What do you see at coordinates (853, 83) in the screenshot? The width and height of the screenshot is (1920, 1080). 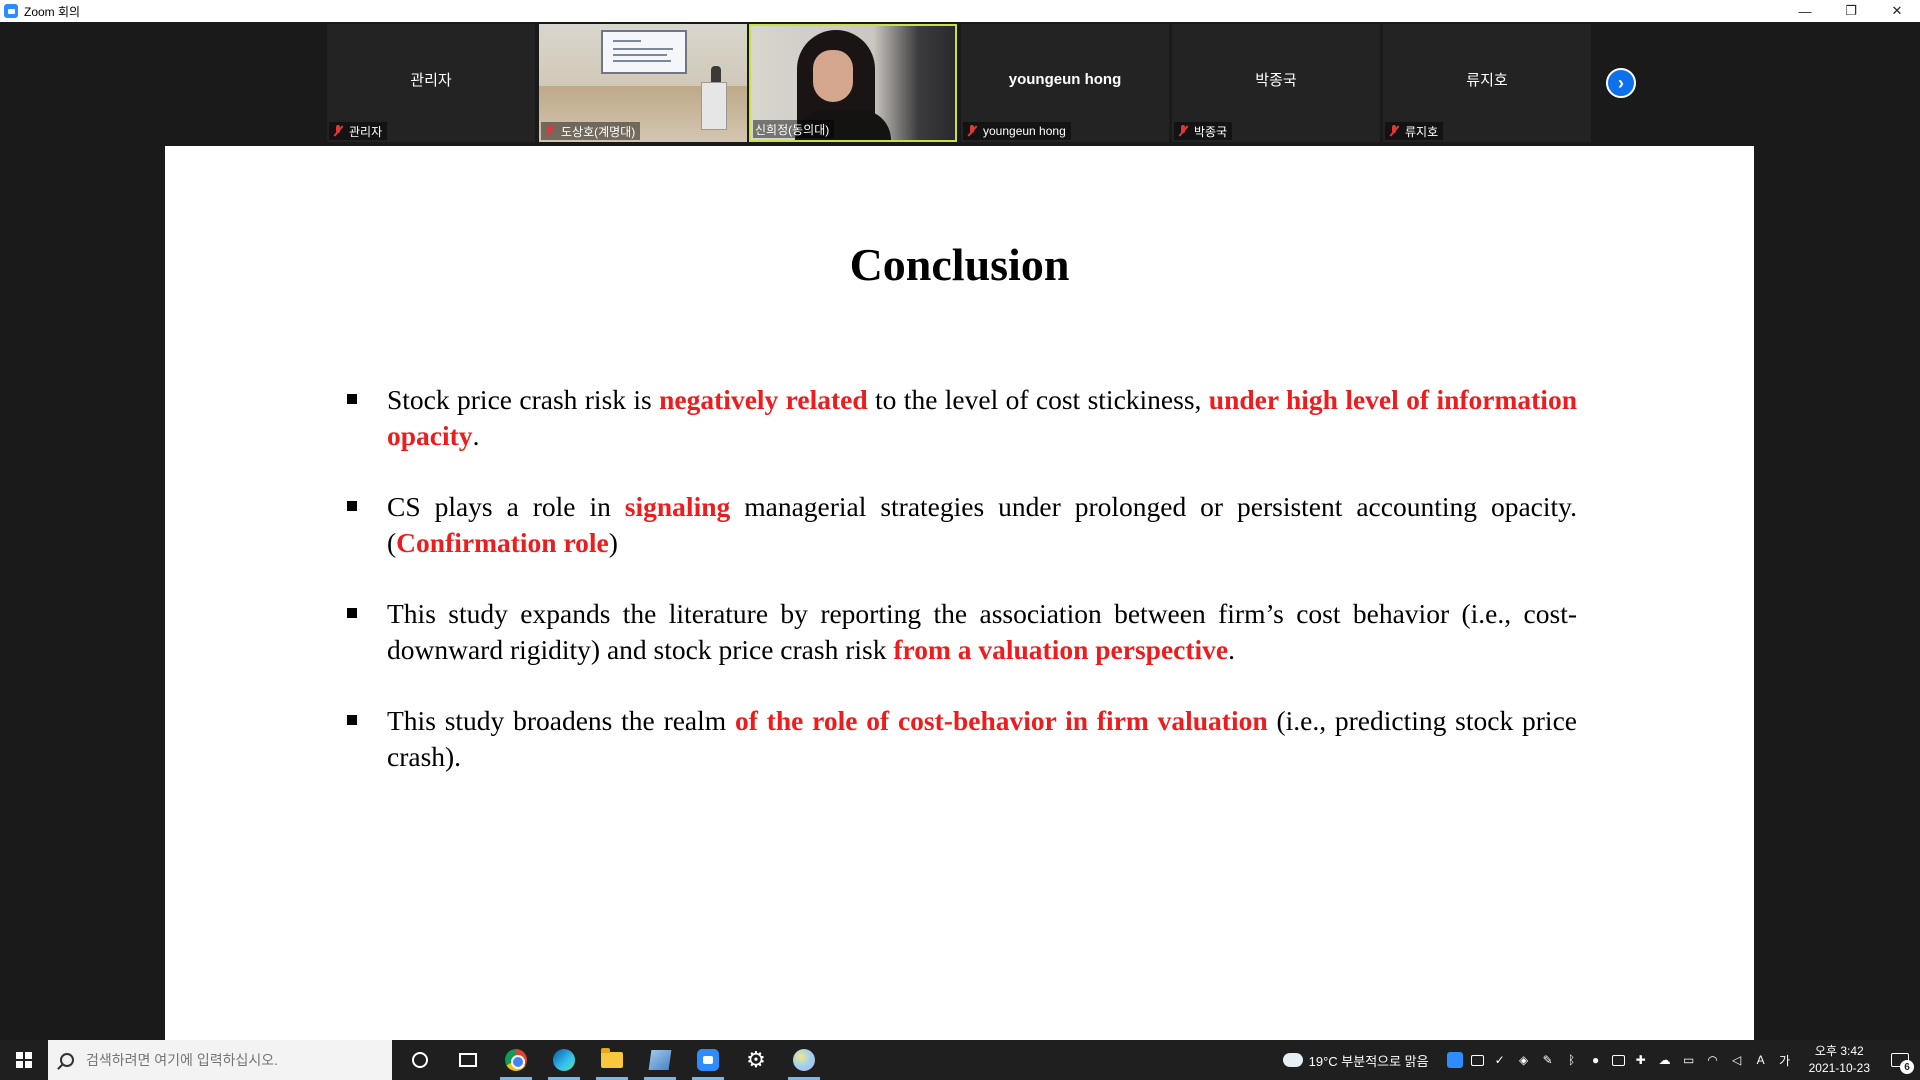 I see `participant-tile-active-speaker: 신희정(동의대)` at bounding box center [853, 83].